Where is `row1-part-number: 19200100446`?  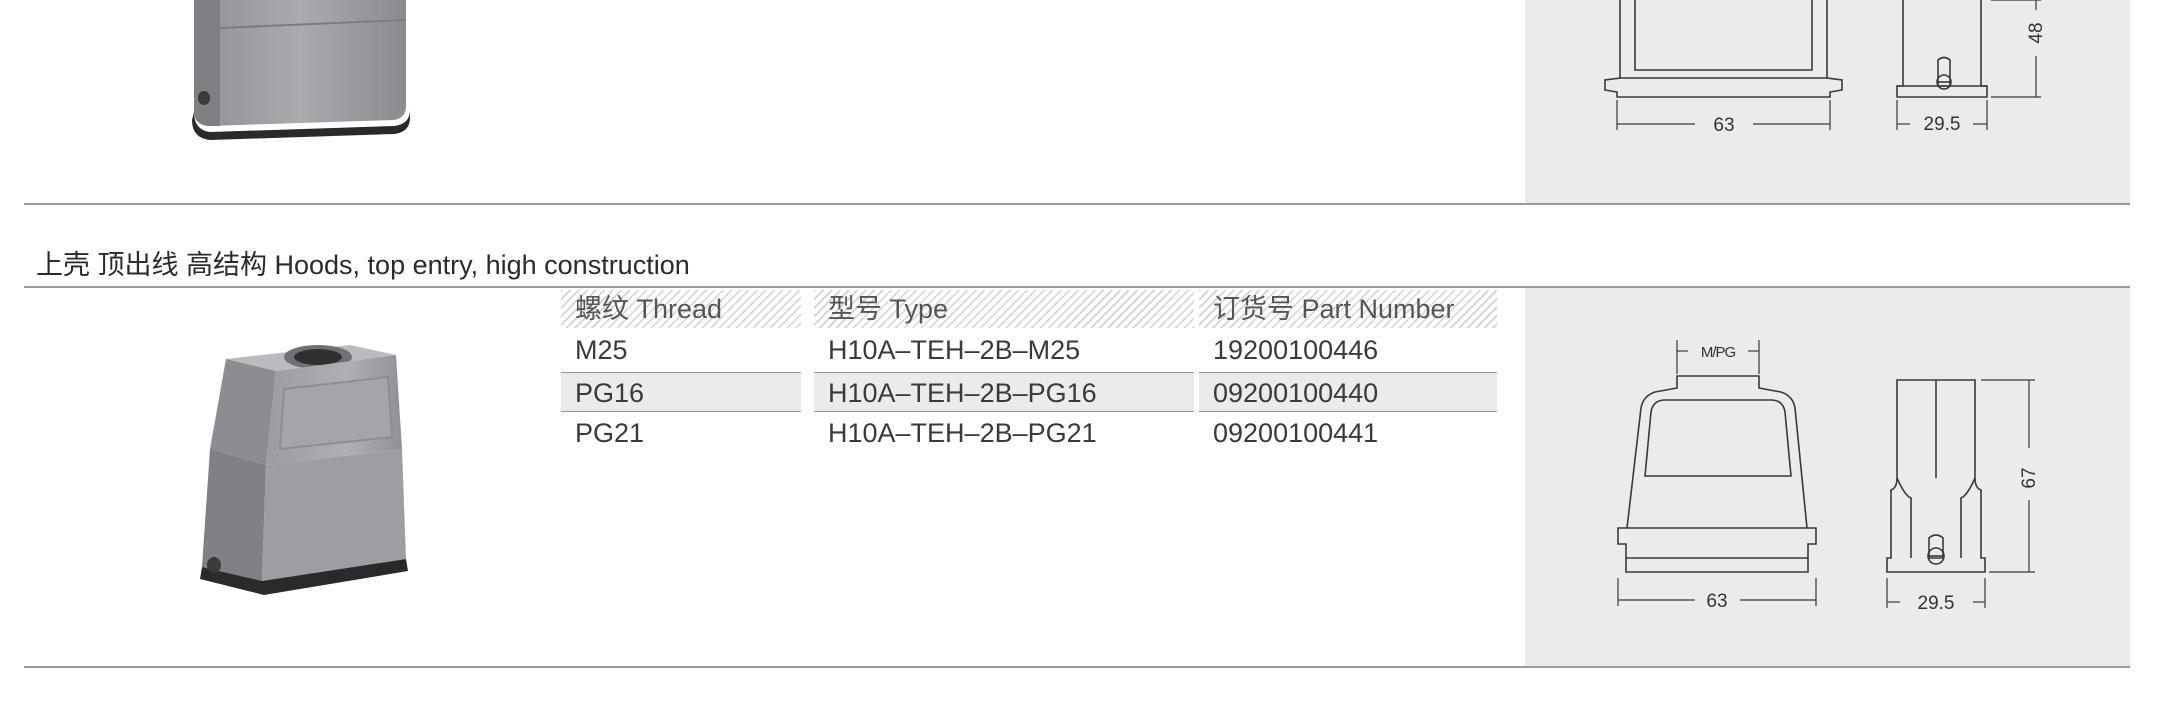 row1-part-number: 19200100446 is located at coordinates (1296, 350).